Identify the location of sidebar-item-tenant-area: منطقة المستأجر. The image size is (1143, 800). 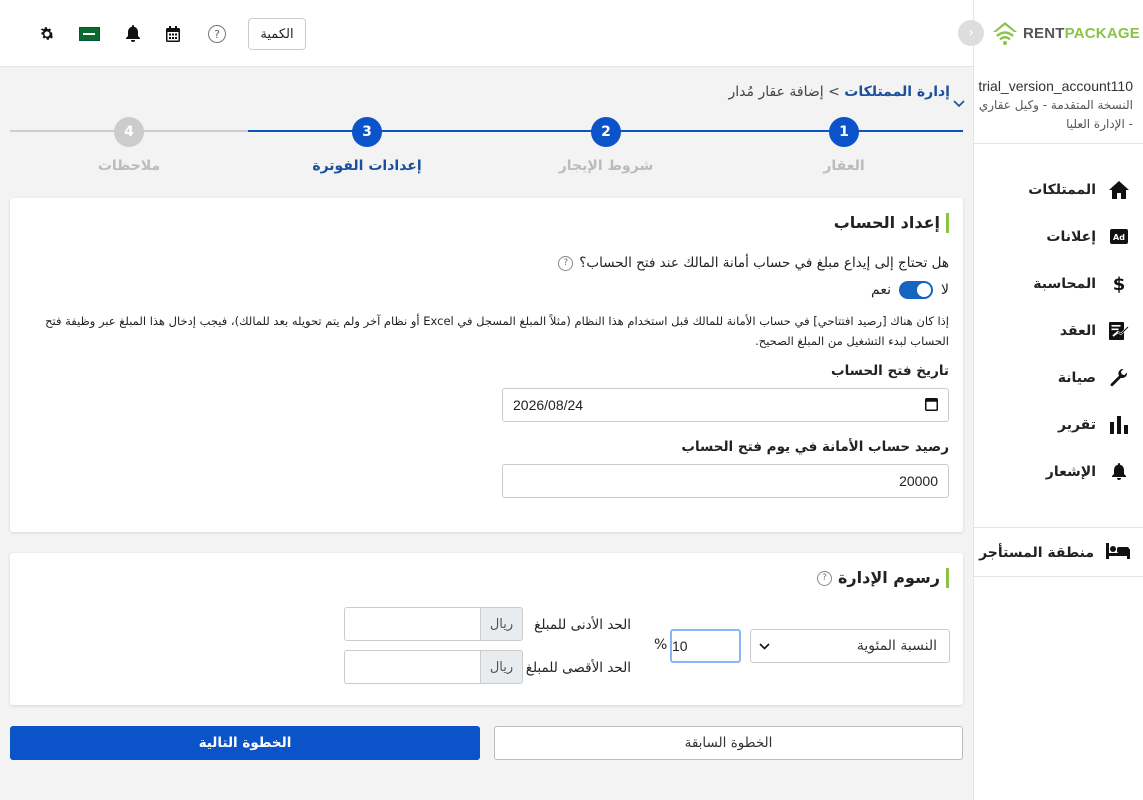
(1058, 553).